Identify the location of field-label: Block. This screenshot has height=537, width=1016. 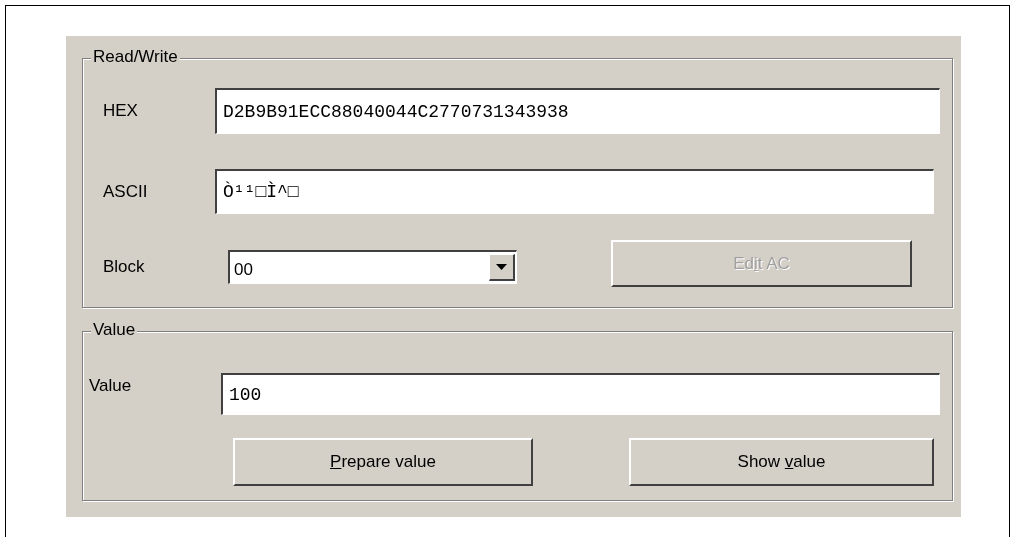
(124, 266).